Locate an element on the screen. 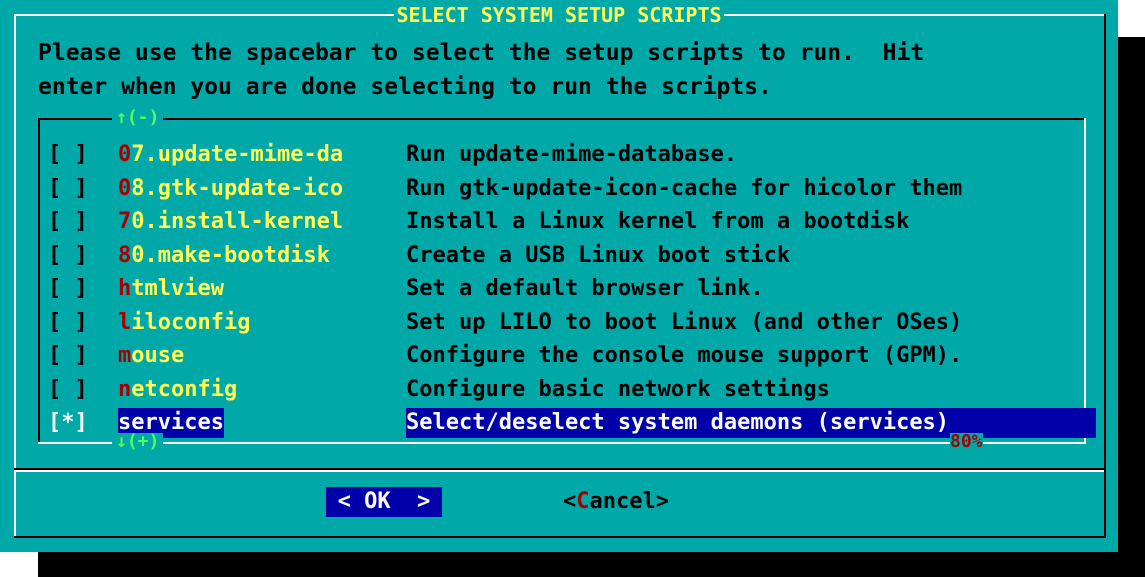  item-script-name-rest: iloconfig is located at coordinates (191, 322).